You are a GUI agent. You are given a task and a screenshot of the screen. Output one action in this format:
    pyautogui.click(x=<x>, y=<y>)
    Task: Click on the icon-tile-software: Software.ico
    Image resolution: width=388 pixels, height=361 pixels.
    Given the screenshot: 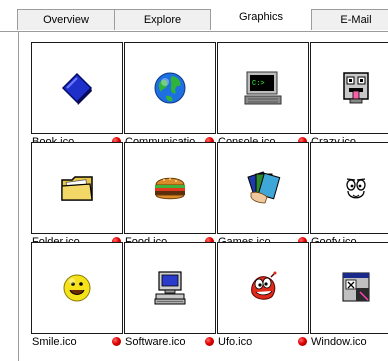 What is the action you would take?
    pyautogui.click(x=170, y=297)
    